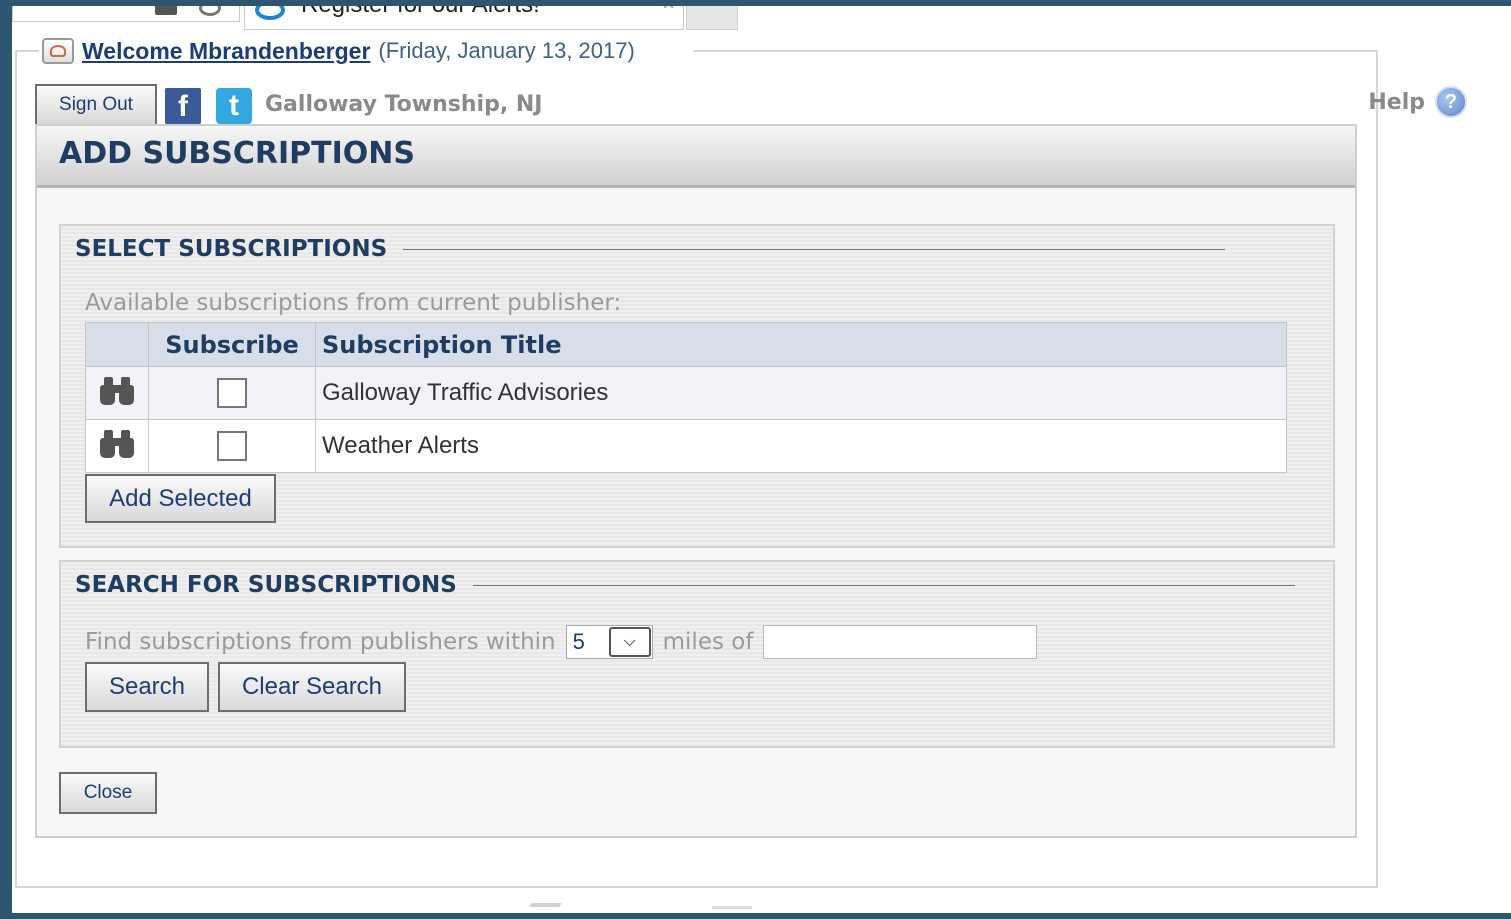 The height and width of the screenshot is (919, 1511). Describe the element at coordinates (708, 642) in the screenshot. I see `miles-of-label: miles of` at that location.